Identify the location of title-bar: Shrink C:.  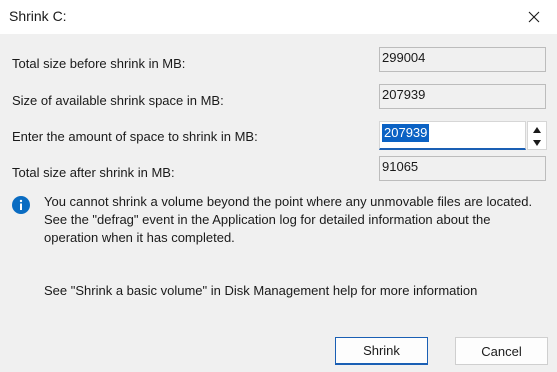
(278, 17).